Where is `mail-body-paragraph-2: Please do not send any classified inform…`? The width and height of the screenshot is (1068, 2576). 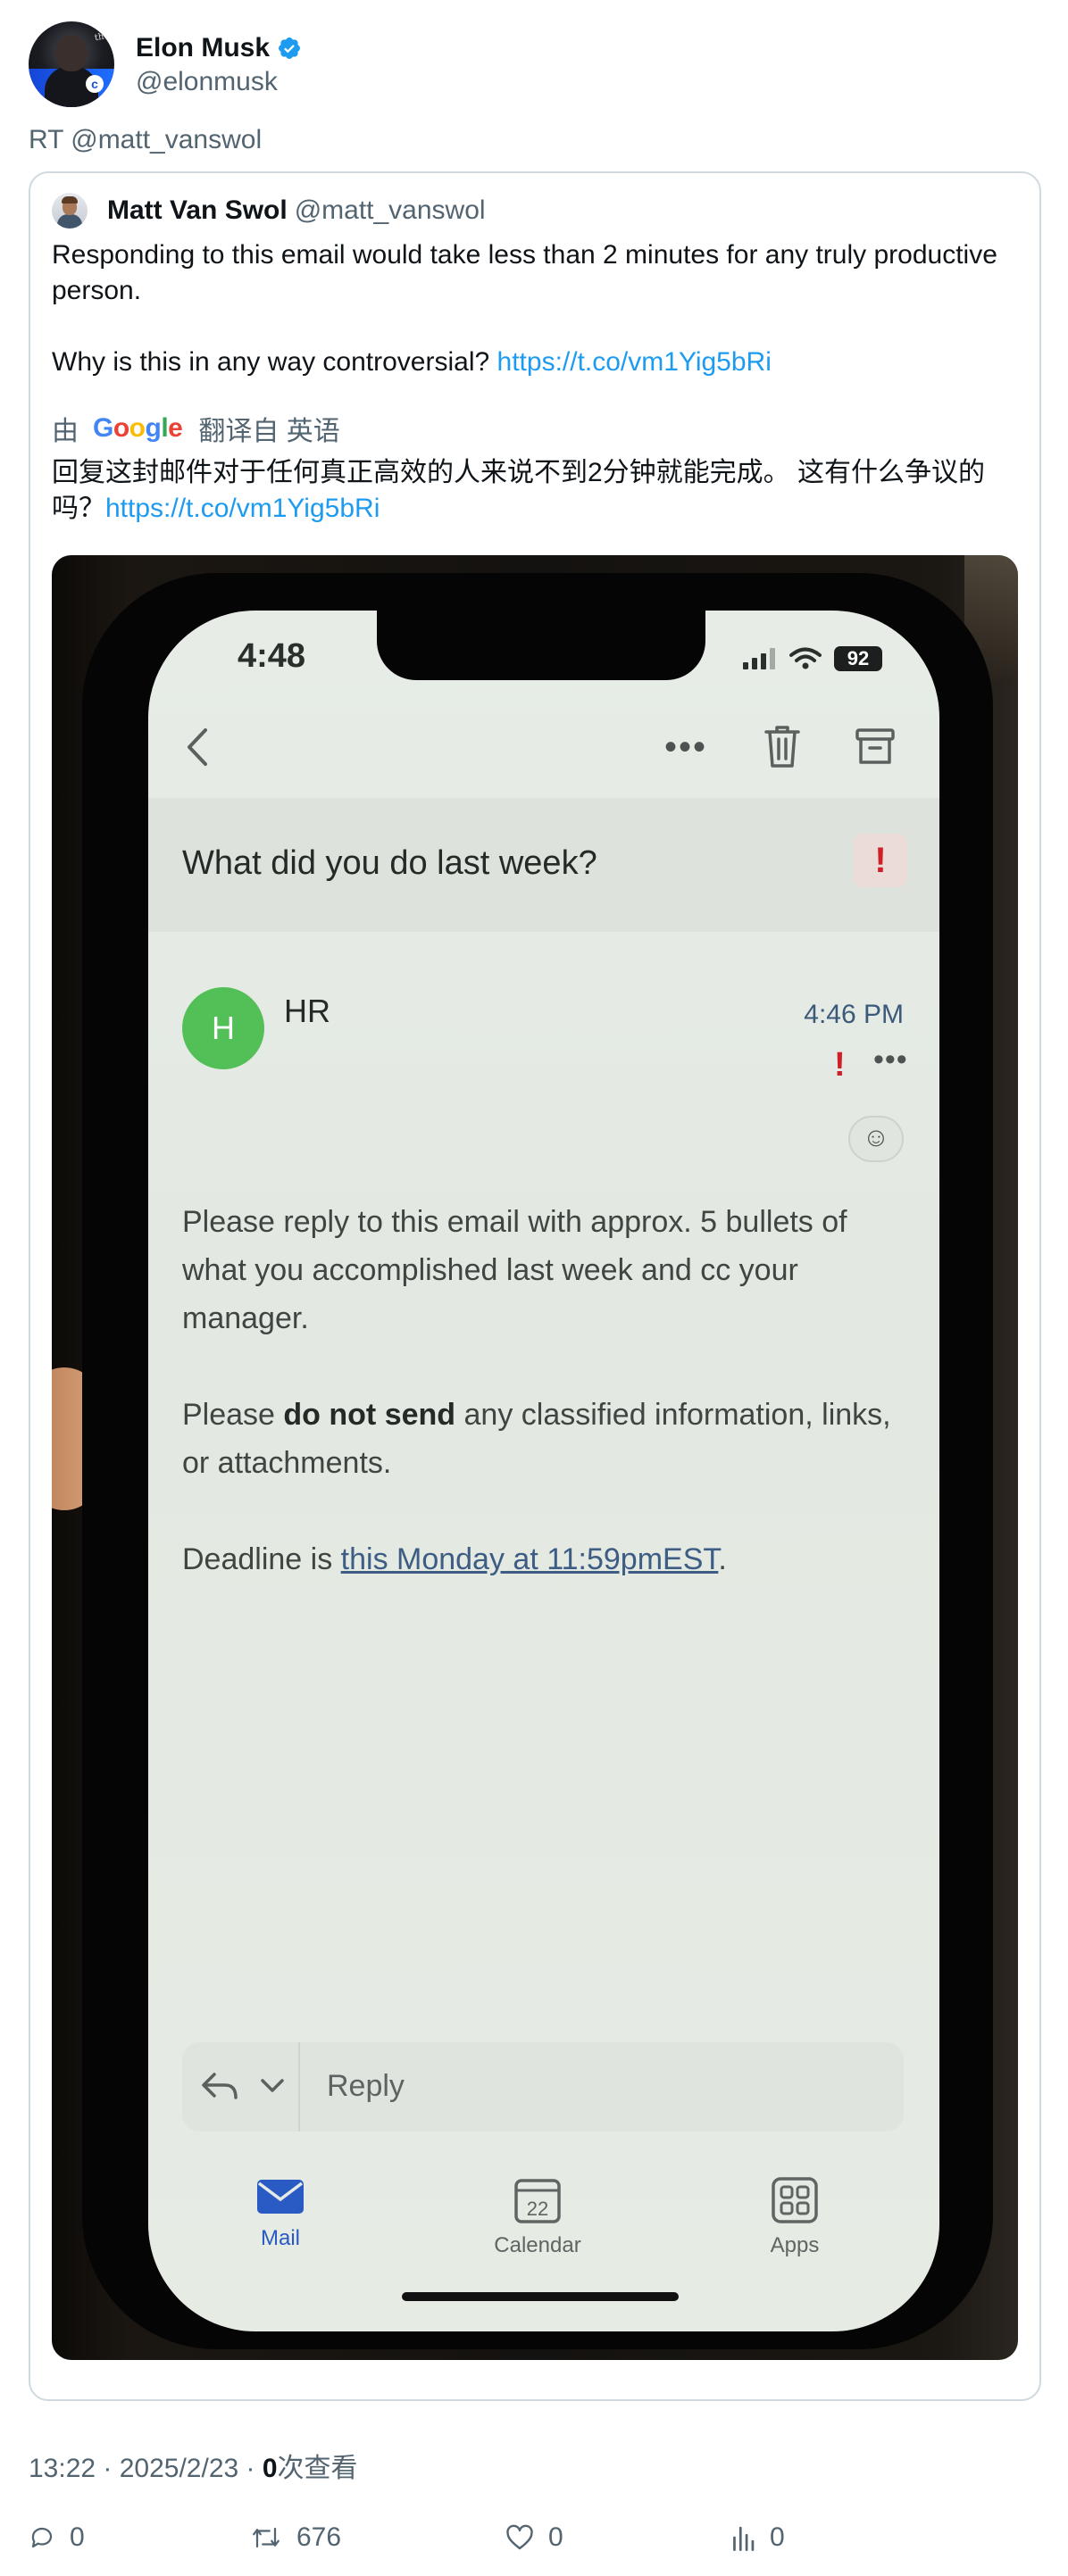 mail-body-paragraph-2: Please do not send any classified inform… is located at coordinates (536, 1439).